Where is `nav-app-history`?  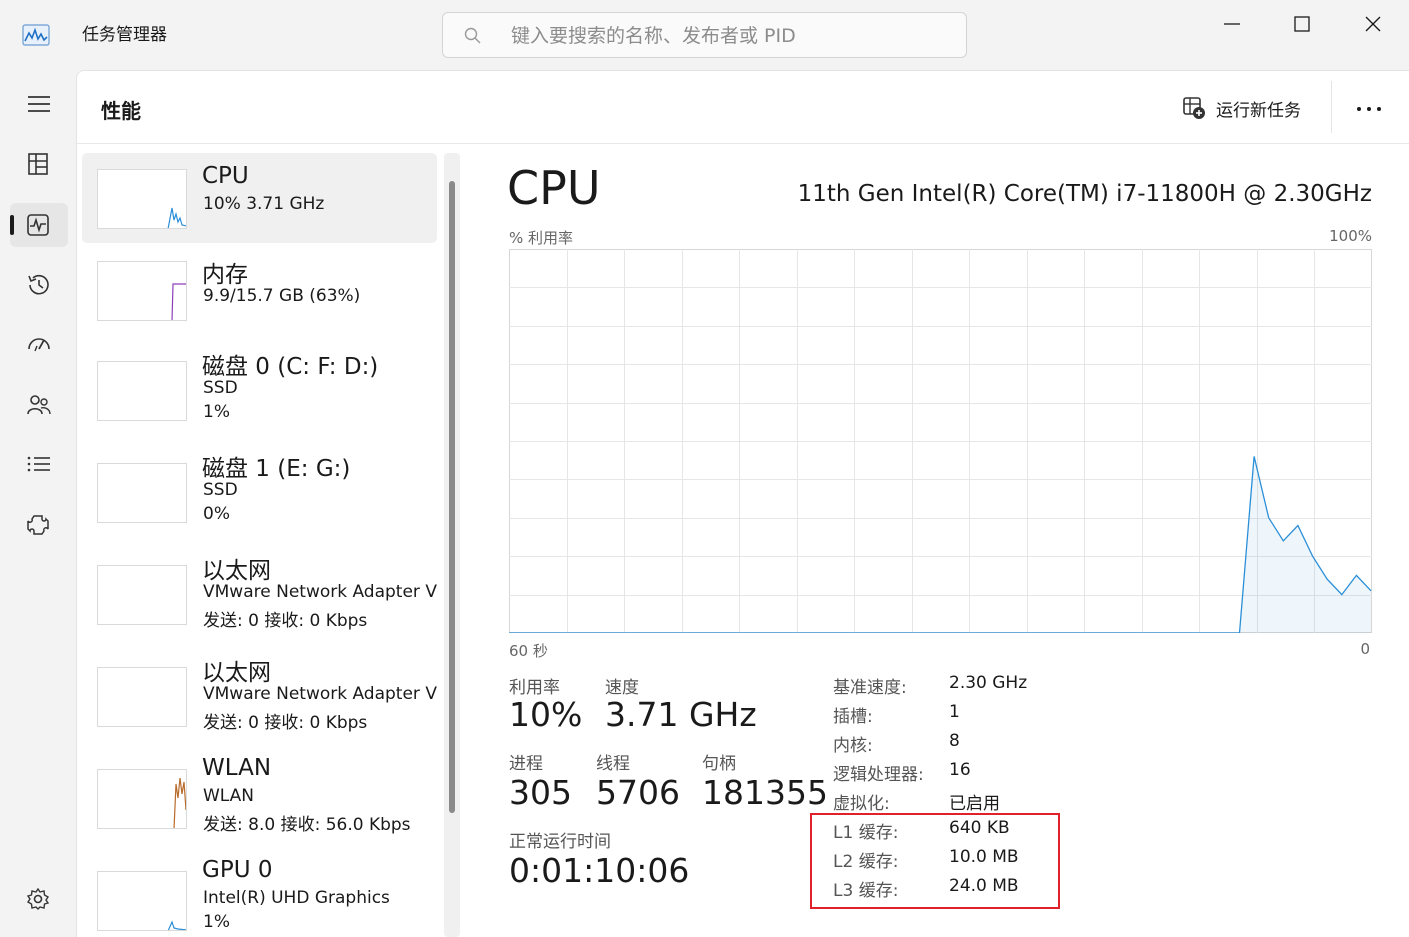
nav-app-history is located at coordinates (39, 285).